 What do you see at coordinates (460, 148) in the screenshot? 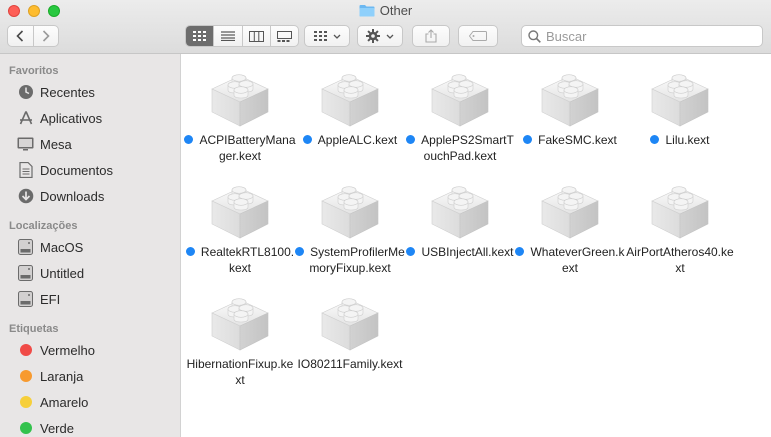
I see `file-name-label: ApplePS2SmartTouchPad.kext` at bounding box center [460, 148].